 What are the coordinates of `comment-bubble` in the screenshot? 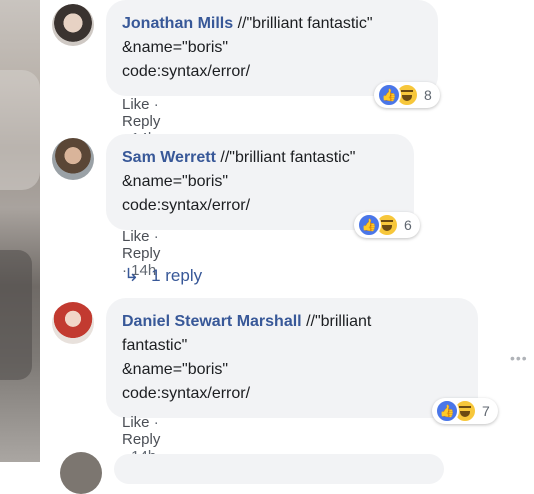 It's located at (279, 469).